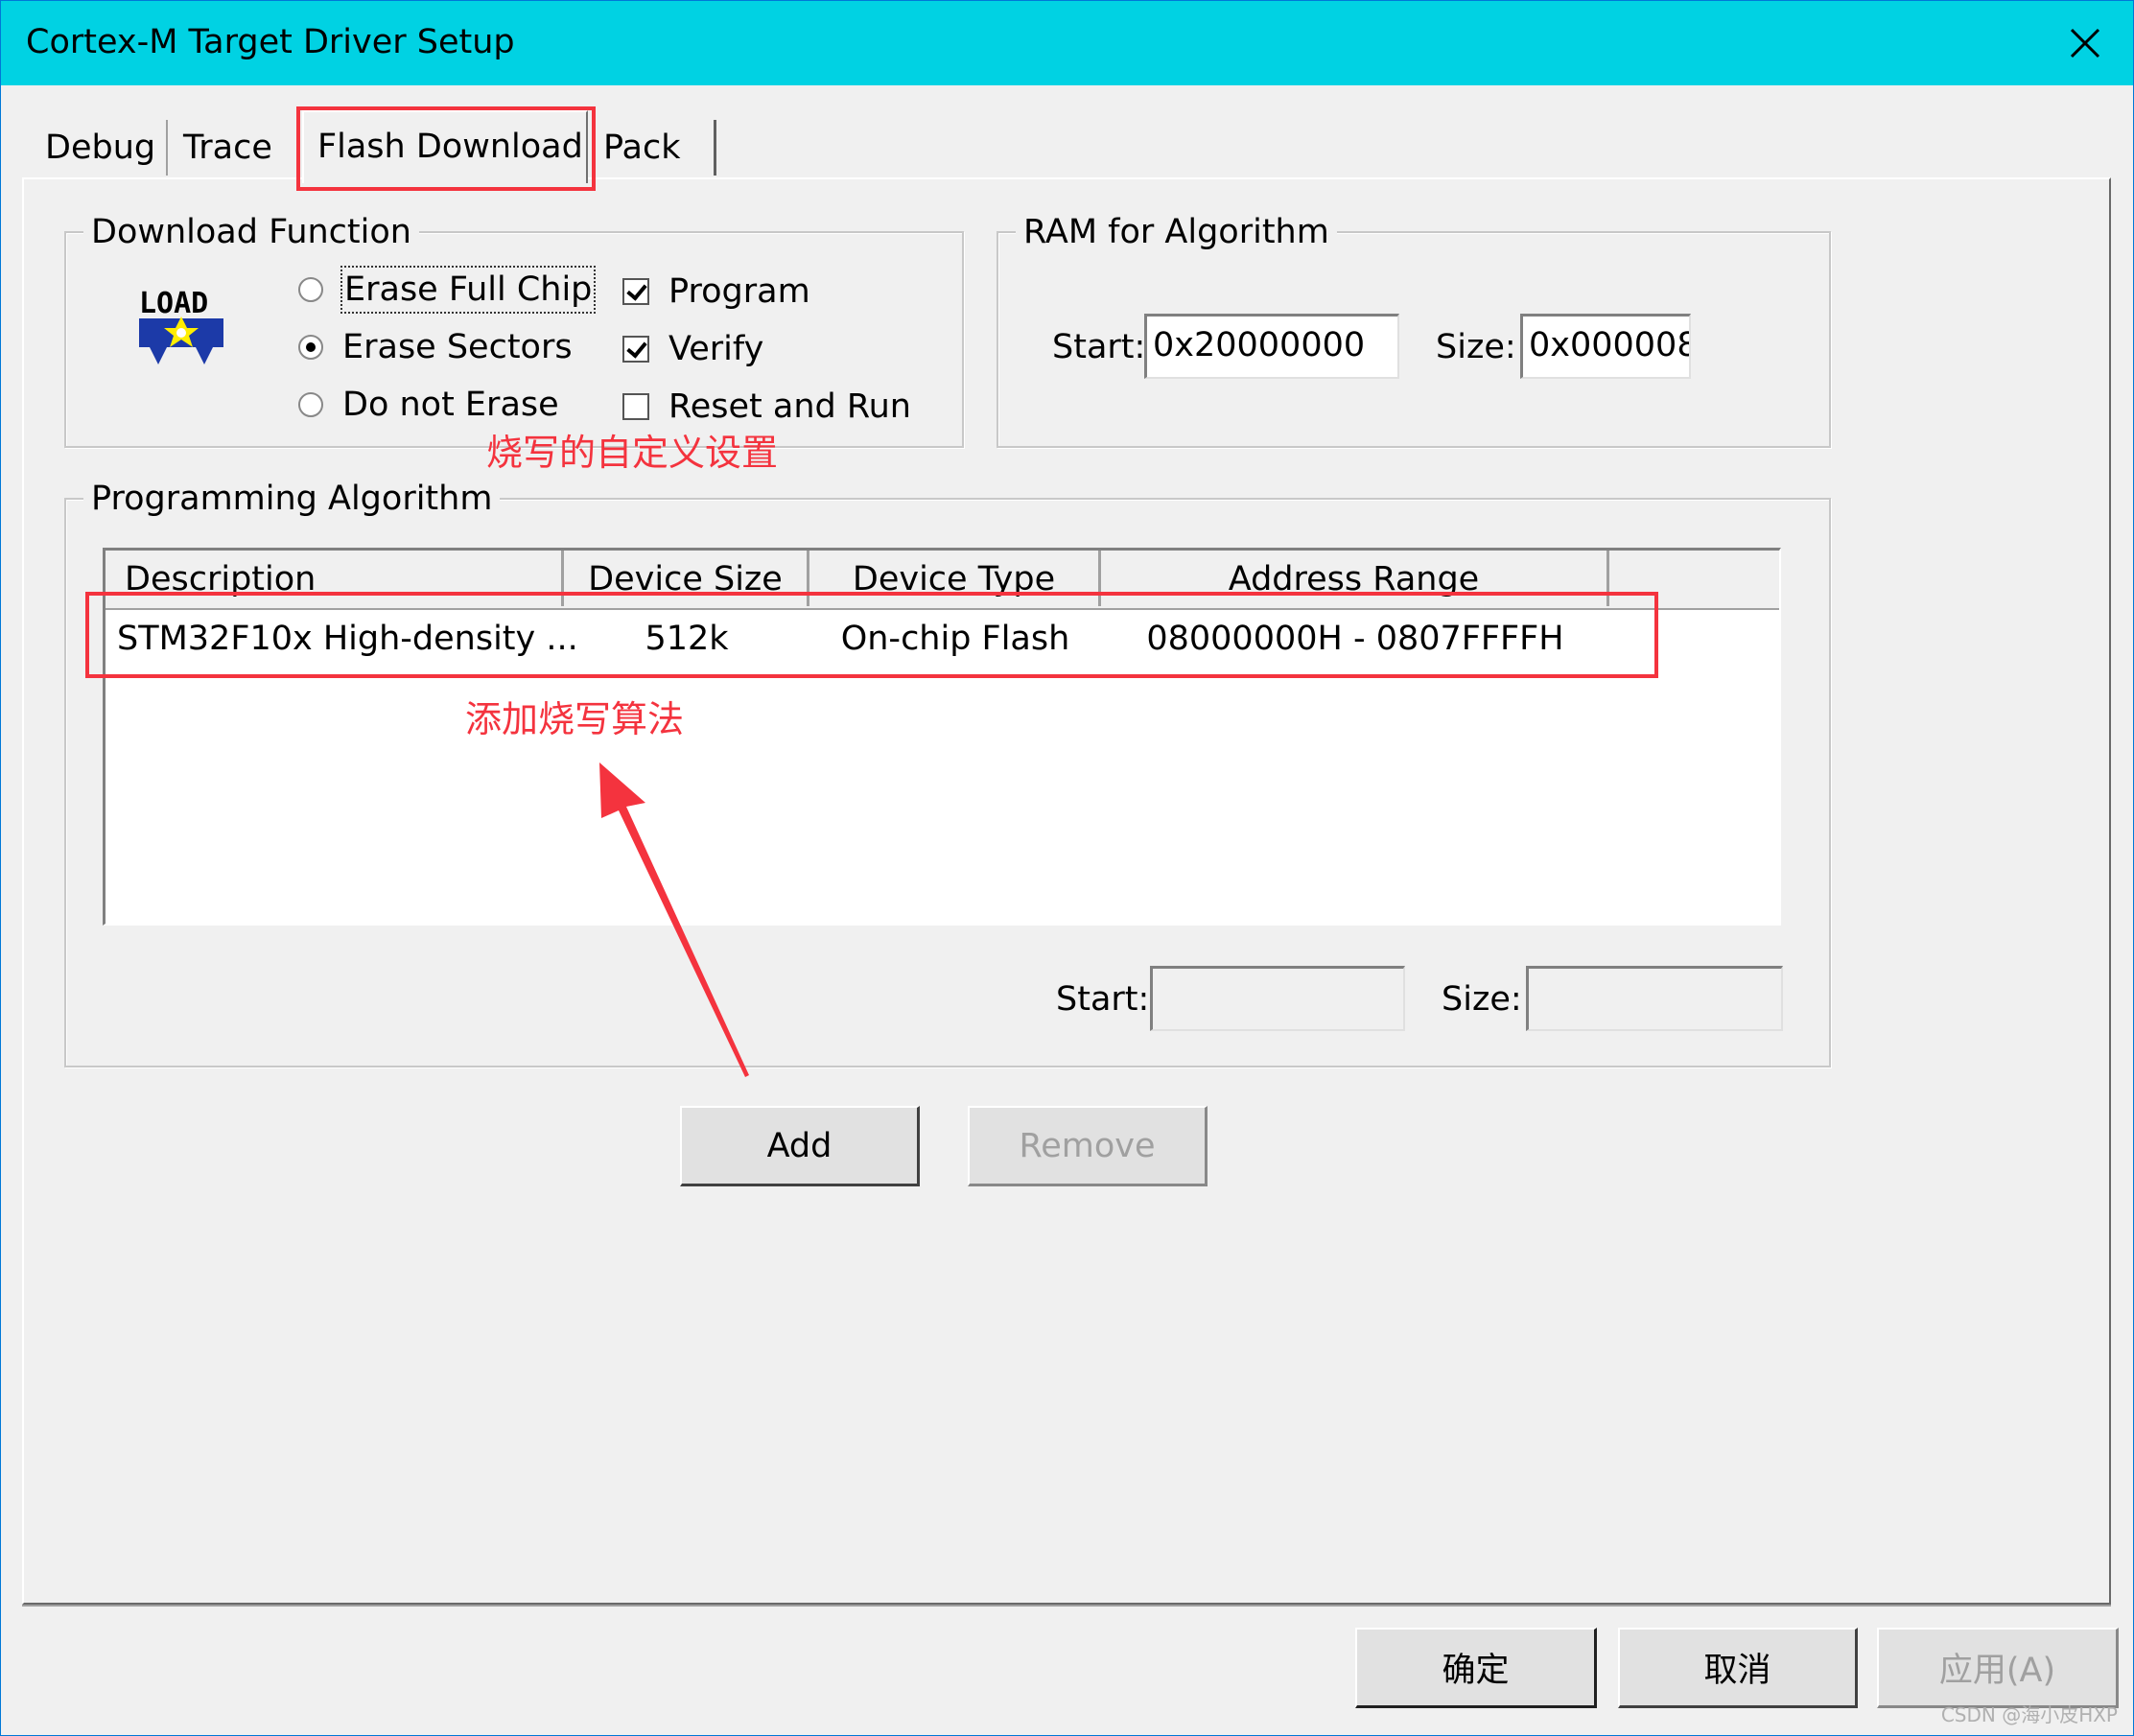 Image resolution: width=2134 pixels, height=1736 pixels. I want to click on tab-trace: Trace, so click(234, 148).